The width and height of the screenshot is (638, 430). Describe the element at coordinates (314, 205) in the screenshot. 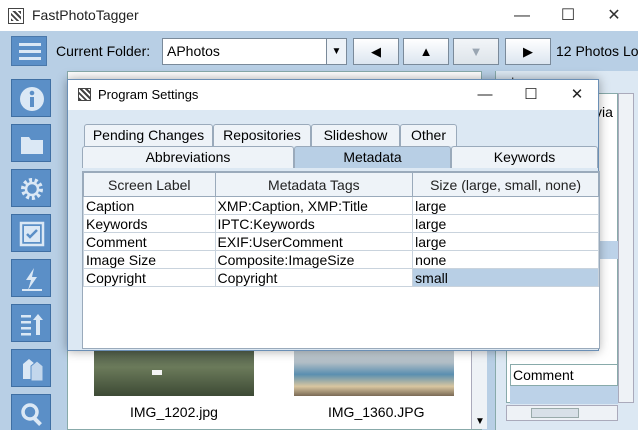

I see `table-cell: XMP:Caption, XMP:Title` at that location.